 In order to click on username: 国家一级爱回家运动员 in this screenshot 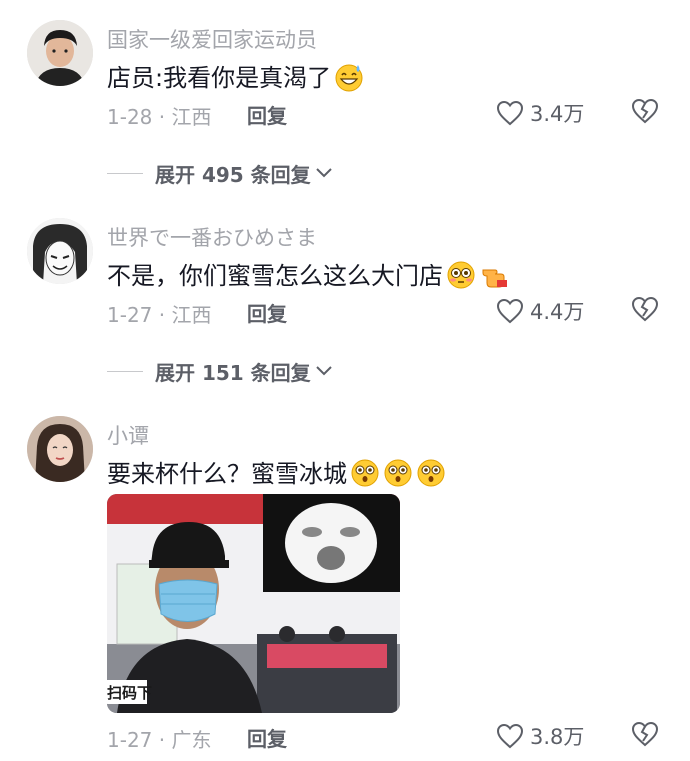, I will do `click(212, 39)`.